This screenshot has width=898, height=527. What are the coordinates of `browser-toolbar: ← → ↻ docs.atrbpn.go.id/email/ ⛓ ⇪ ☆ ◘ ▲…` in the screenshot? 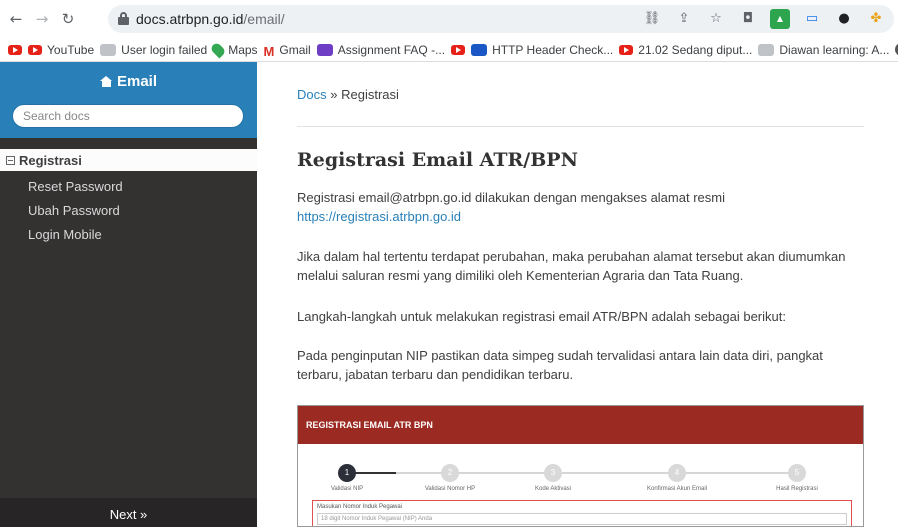 It's located at (449, 19).